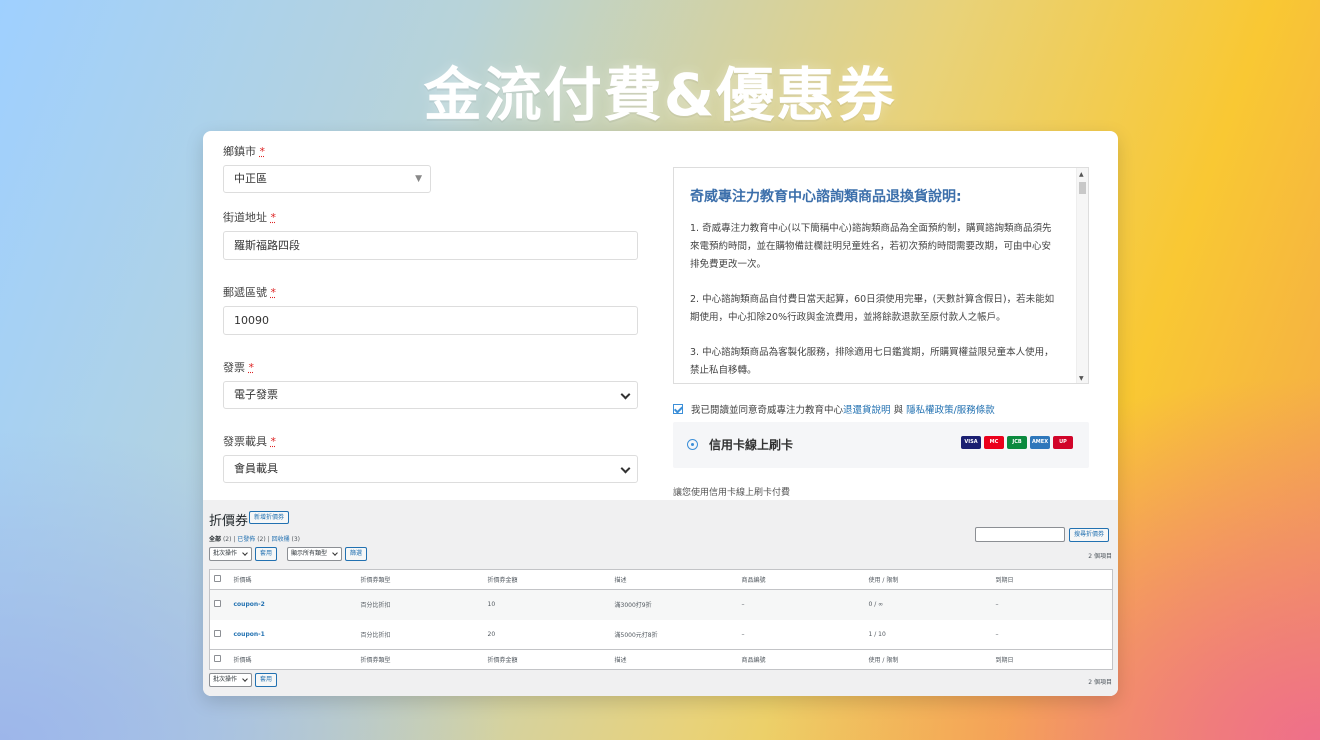 The height and width of the screenshot is (740, 1320). Describe the element at coordinates (692, 444) in the screenshot. I see `payment-radio` at that location.